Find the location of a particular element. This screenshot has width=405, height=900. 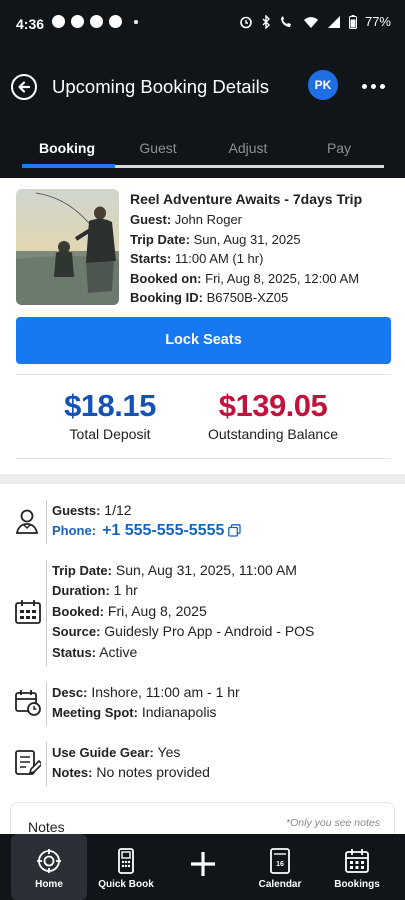

nav-label: Bookings is located at coordinates (357, 884).